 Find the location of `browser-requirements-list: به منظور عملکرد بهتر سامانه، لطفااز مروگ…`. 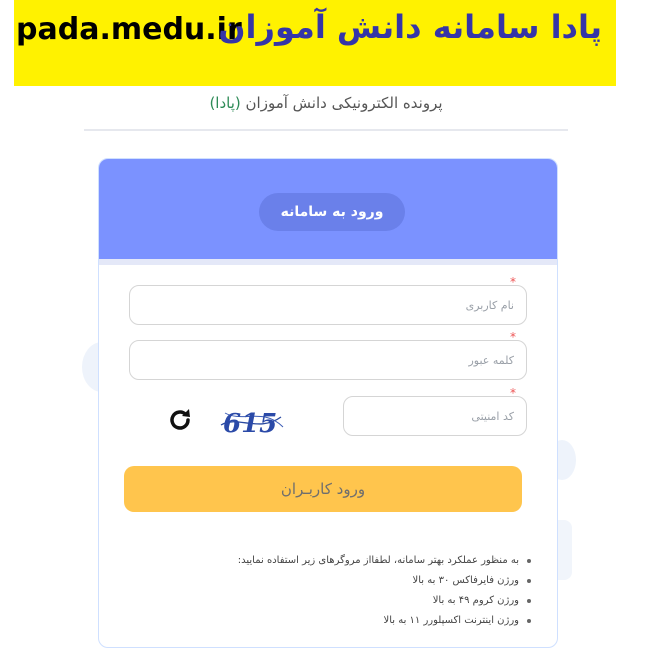

browser-requirements-list: به منظور عملکرد بهتر سامانه، لطفااز مروگ… is located at coordinates (363, 591).